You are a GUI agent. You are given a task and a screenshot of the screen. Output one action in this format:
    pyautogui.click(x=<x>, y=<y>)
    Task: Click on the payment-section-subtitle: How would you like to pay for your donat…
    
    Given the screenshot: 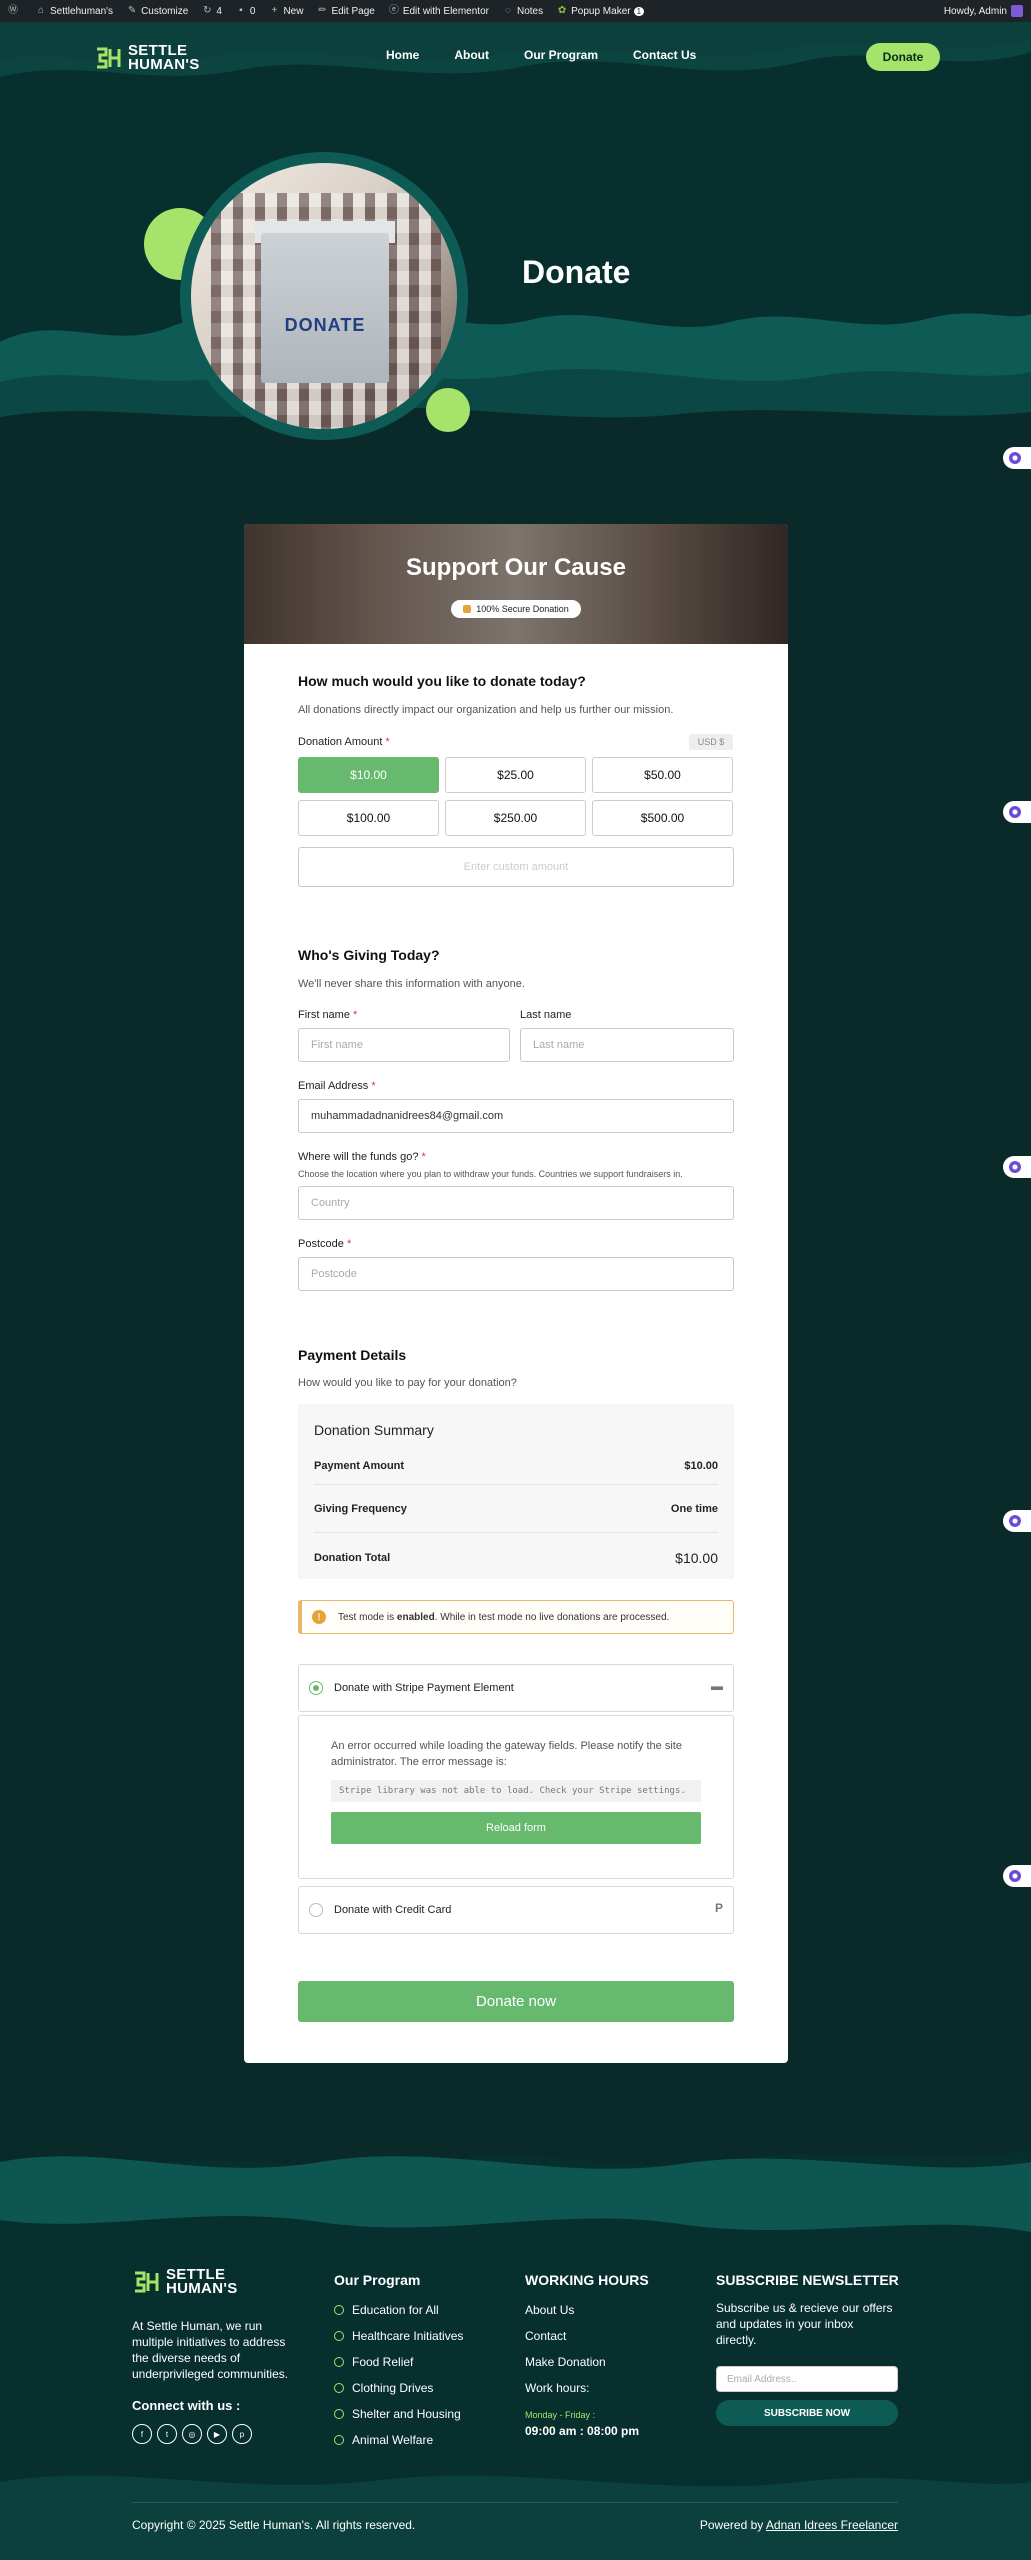 What is the action you would take?
    pyautogui.click(x=407, y=1383)
    